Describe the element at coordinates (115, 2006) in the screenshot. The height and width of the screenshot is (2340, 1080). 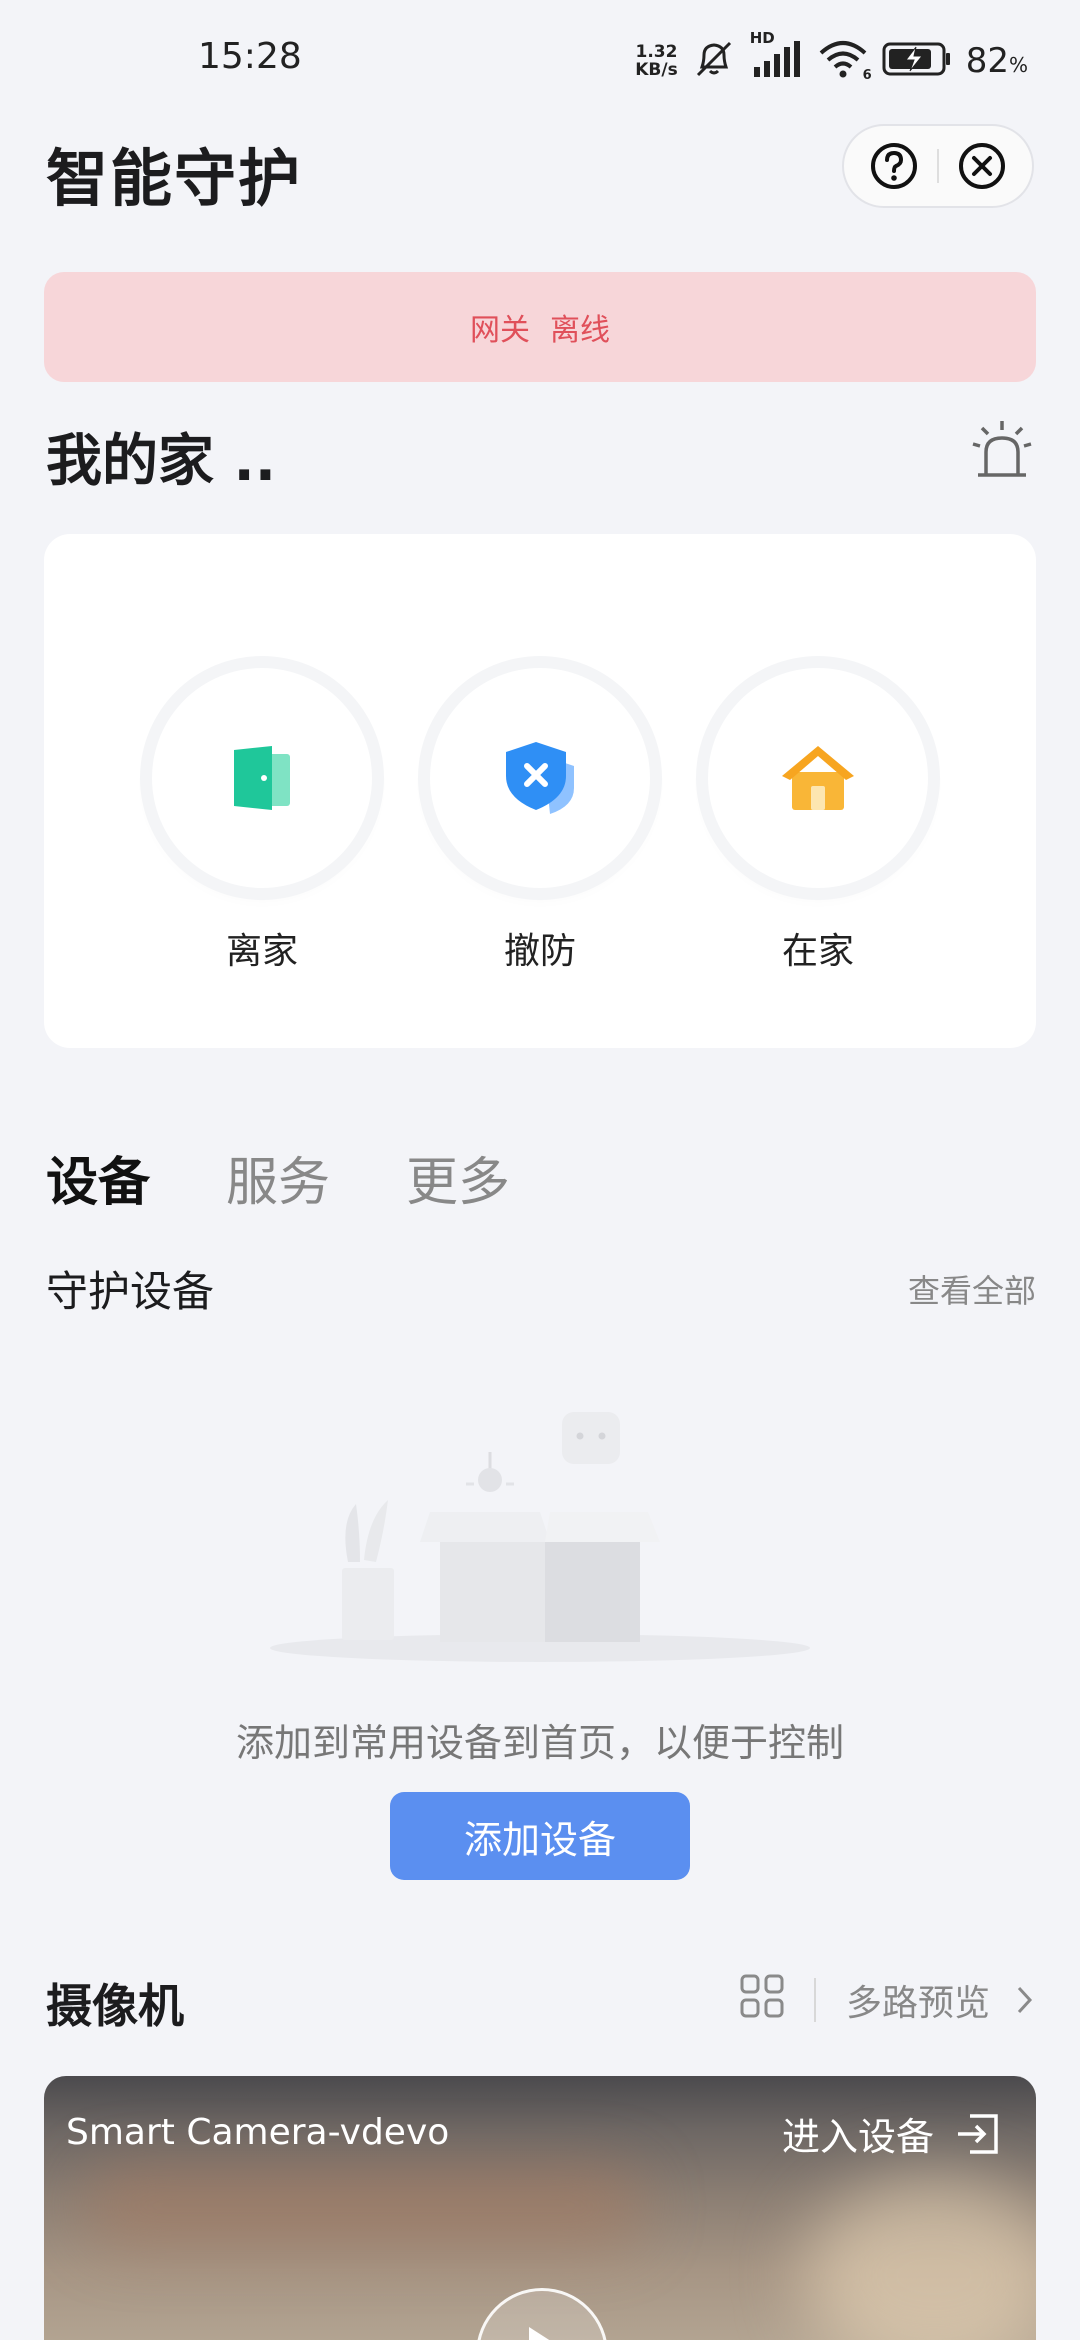
I see `camera-section-title: 摄像机` at that location.